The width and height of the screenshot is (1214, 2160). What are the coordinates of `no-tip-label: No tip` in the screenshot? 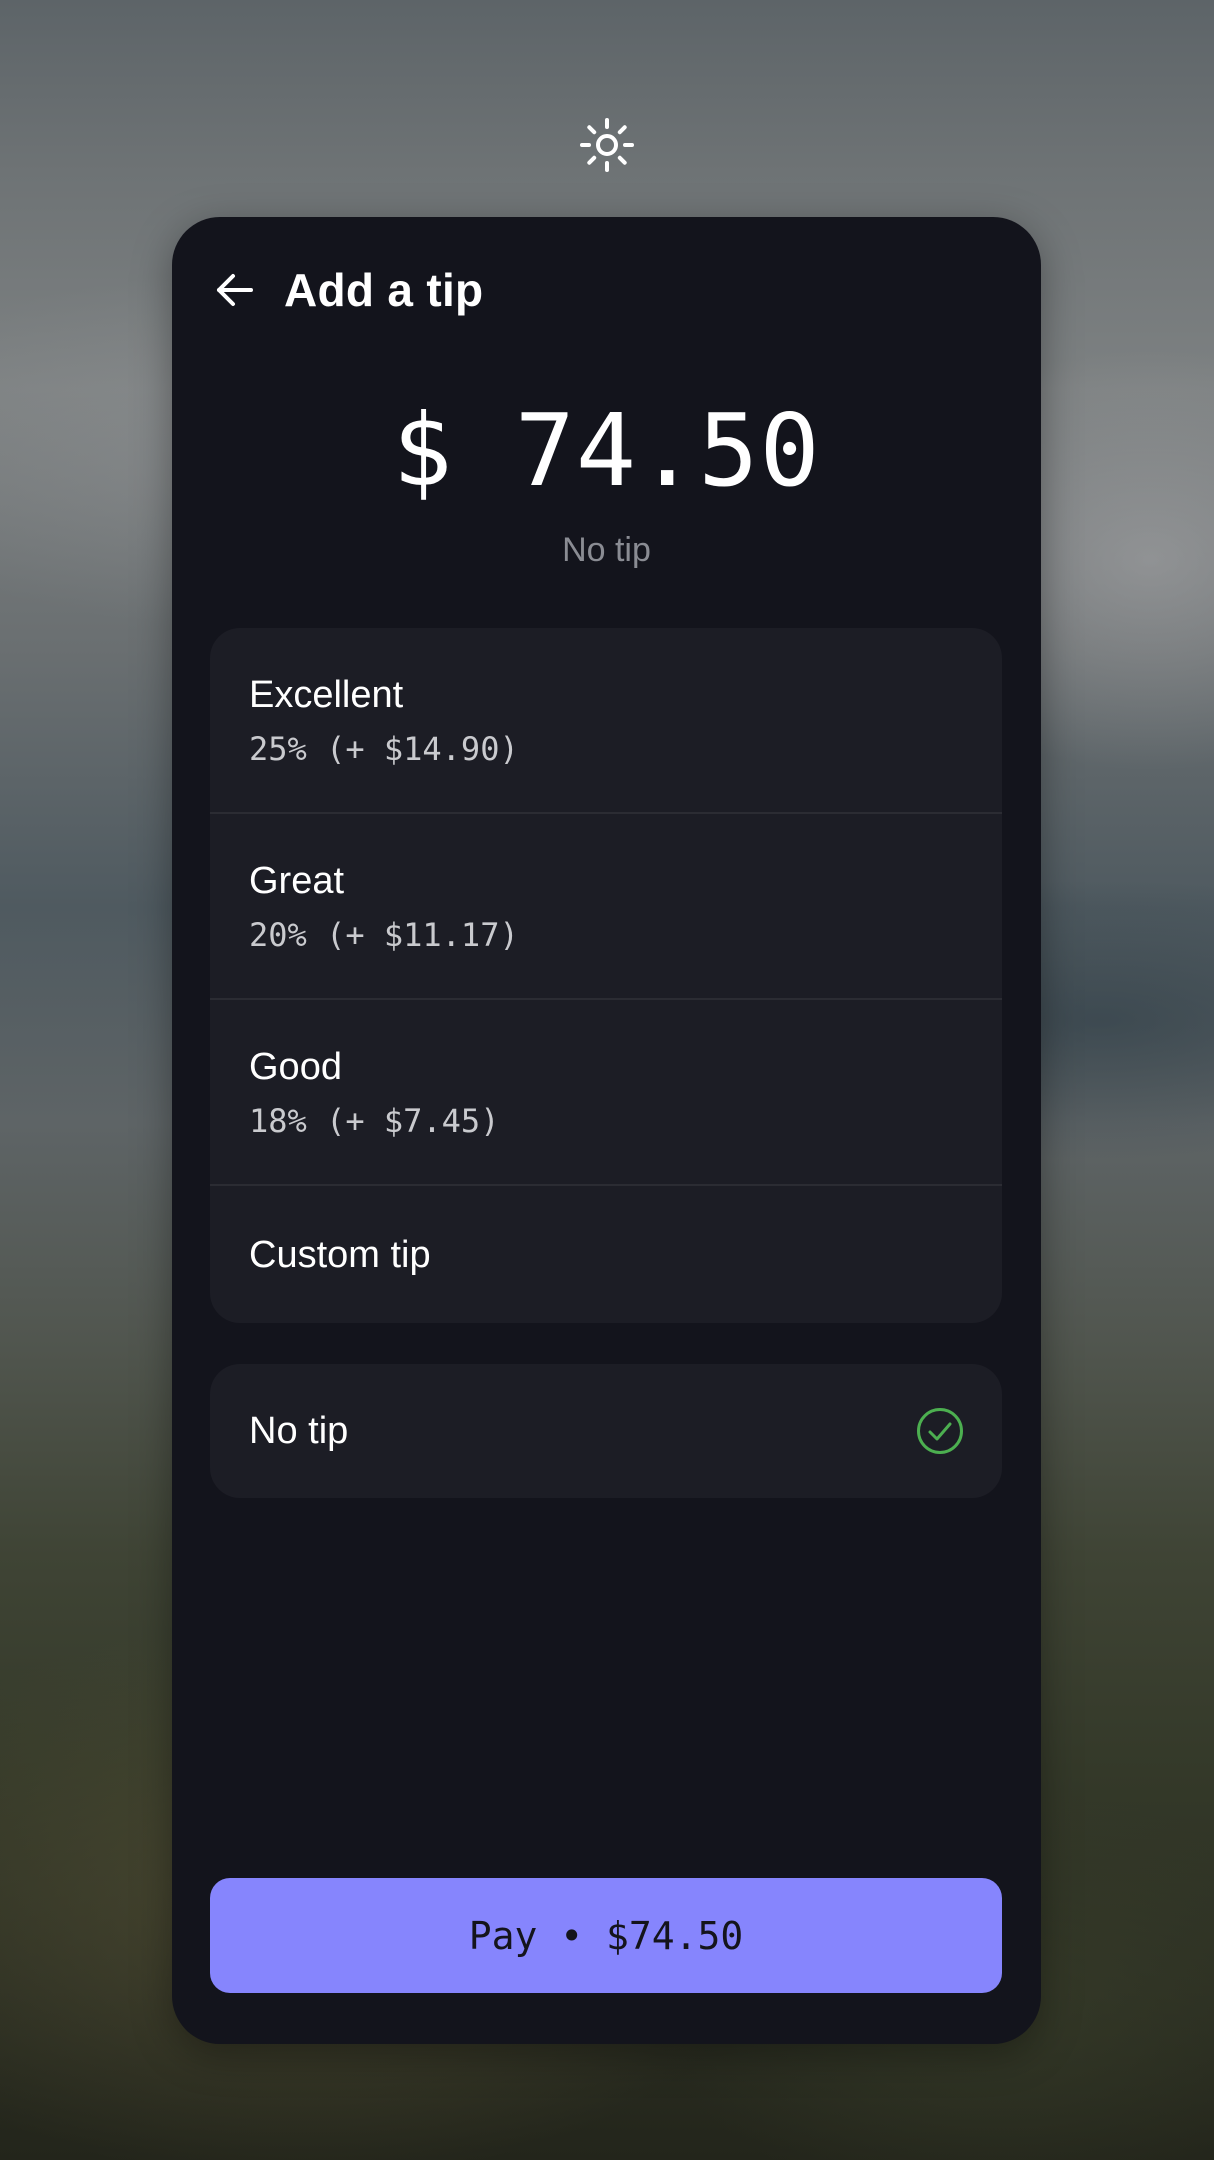 It's located at (299, 1431).